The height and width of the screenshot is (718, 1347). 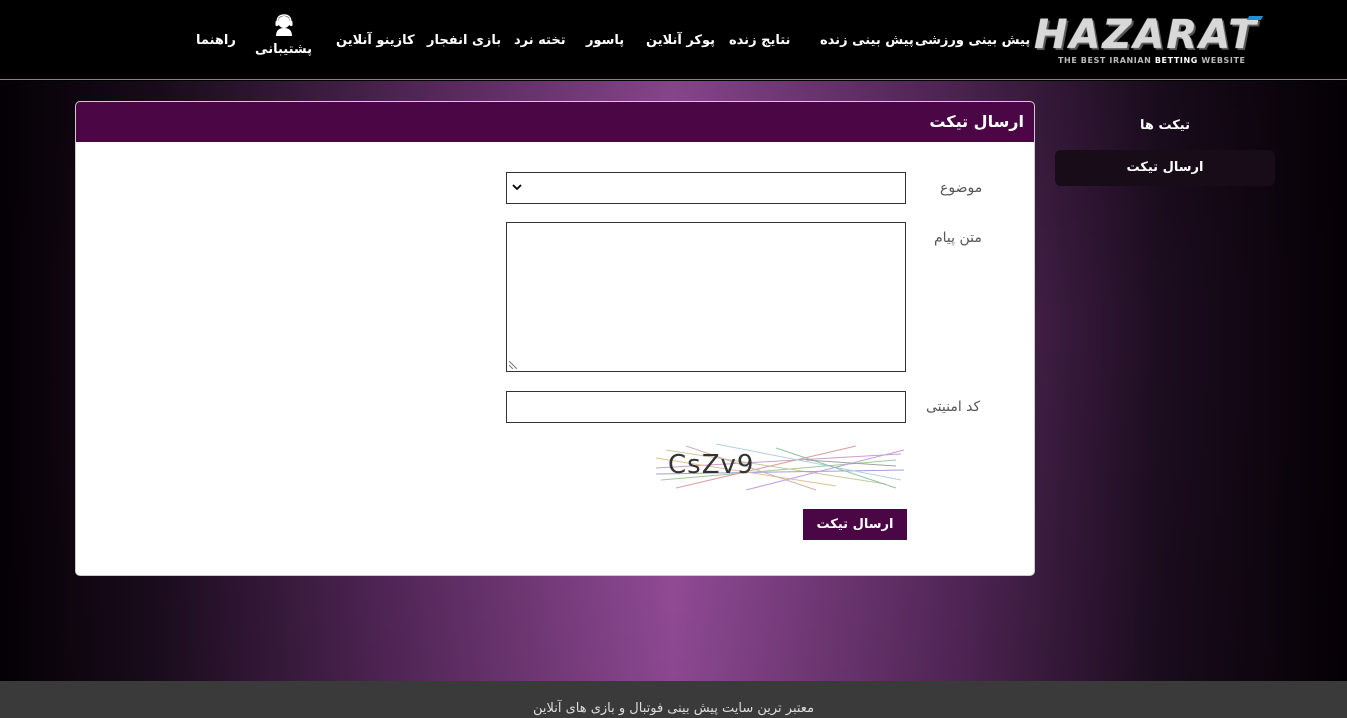 What do you see at coordinates (605, 40) in the screenshot?
I see `nav-pasur: پاسور` at bounding box center [605, 40].